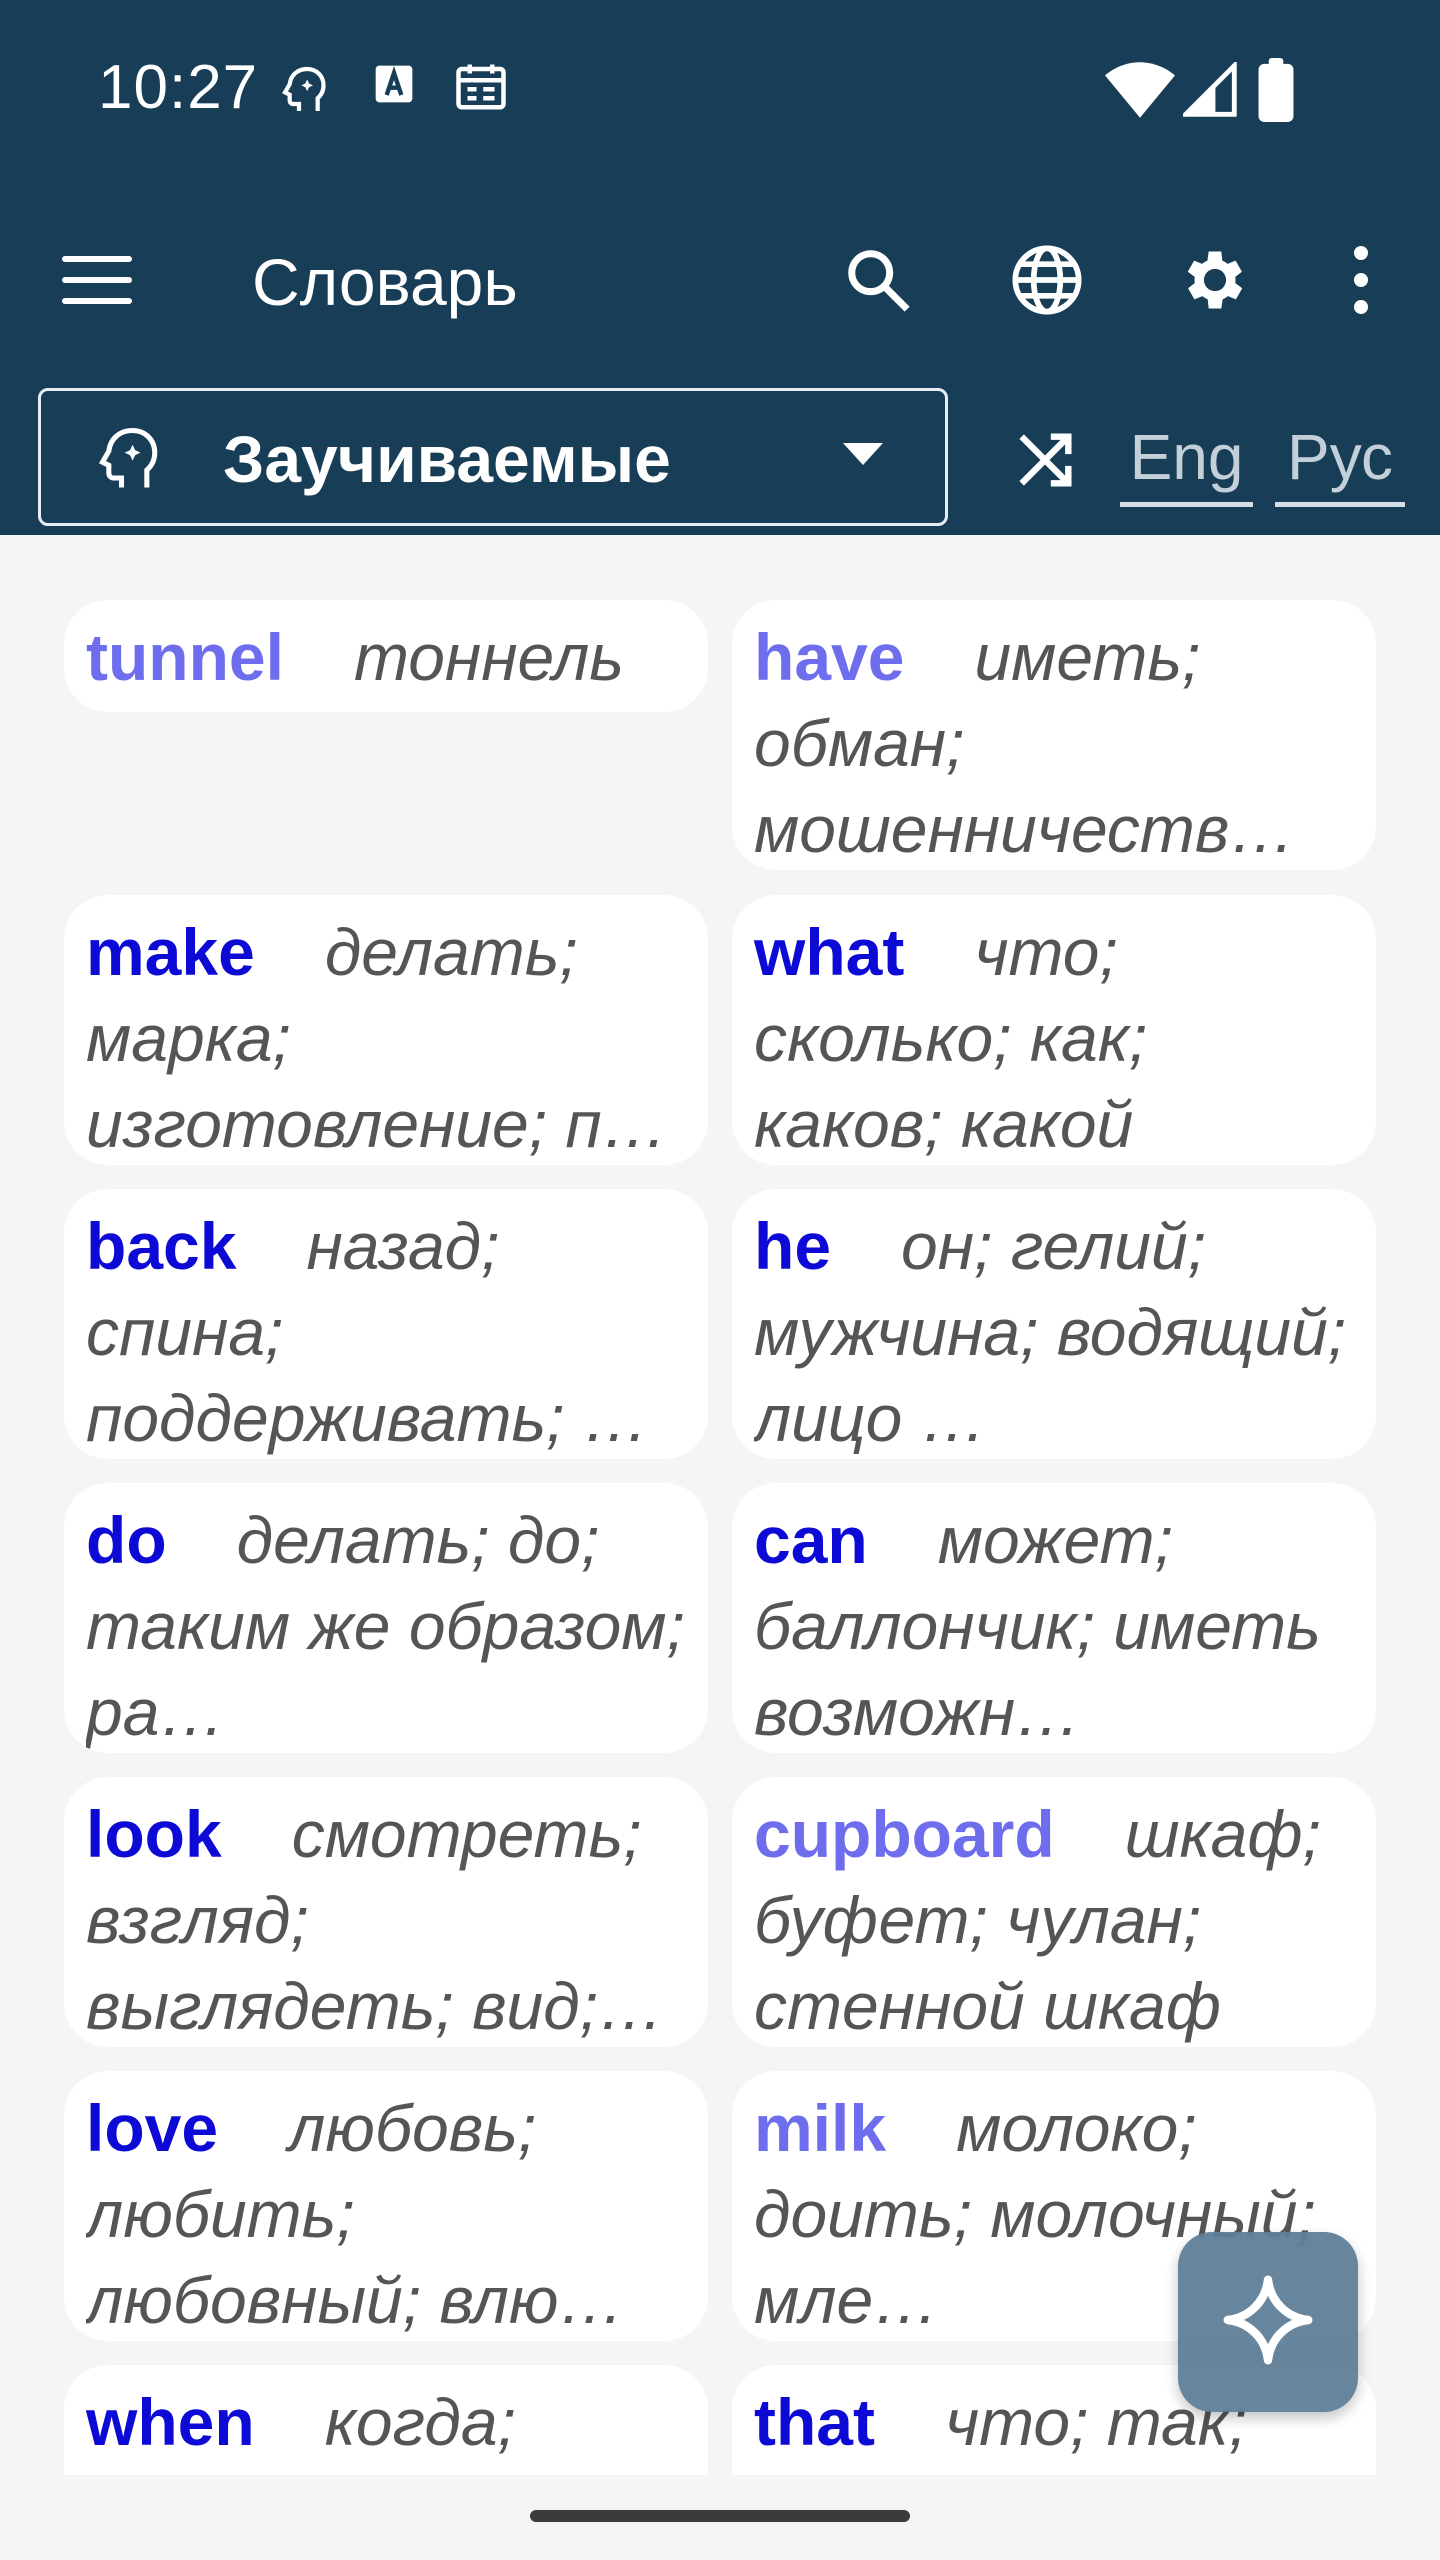  I want to click on word-card: when когда;, so click(386, 2420).